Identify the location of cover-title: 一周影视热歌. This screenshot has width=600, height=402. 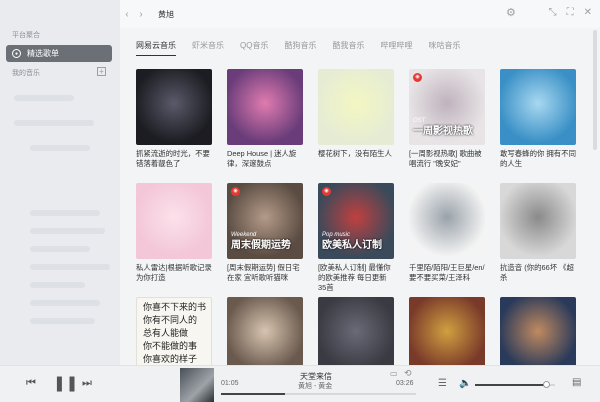
(443, 131).